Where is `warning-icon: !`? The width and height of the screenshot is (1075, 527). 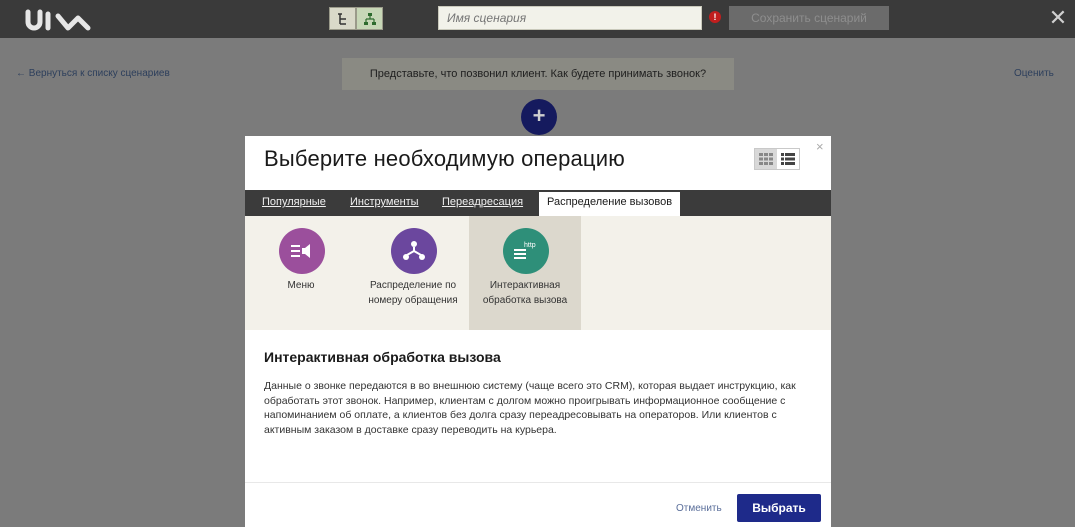 warning-icon: ! is located at coordinates (715, 17).